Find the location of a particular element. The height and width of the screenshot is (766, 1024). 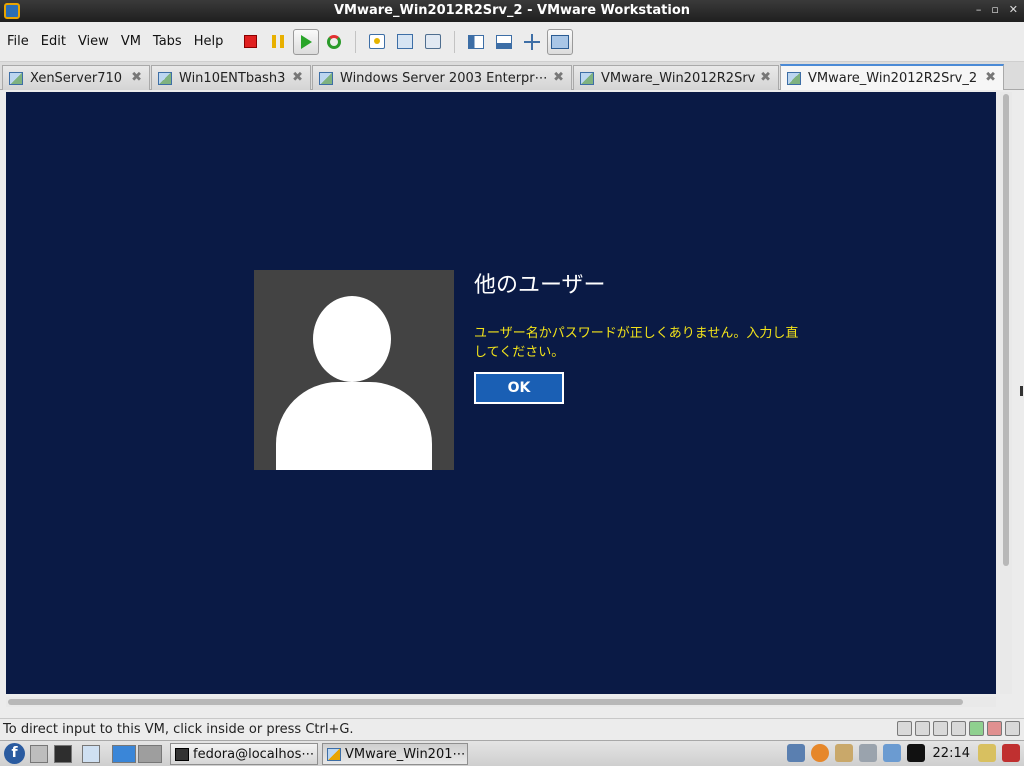

menu-view: View is located at coordinates (93, 41).